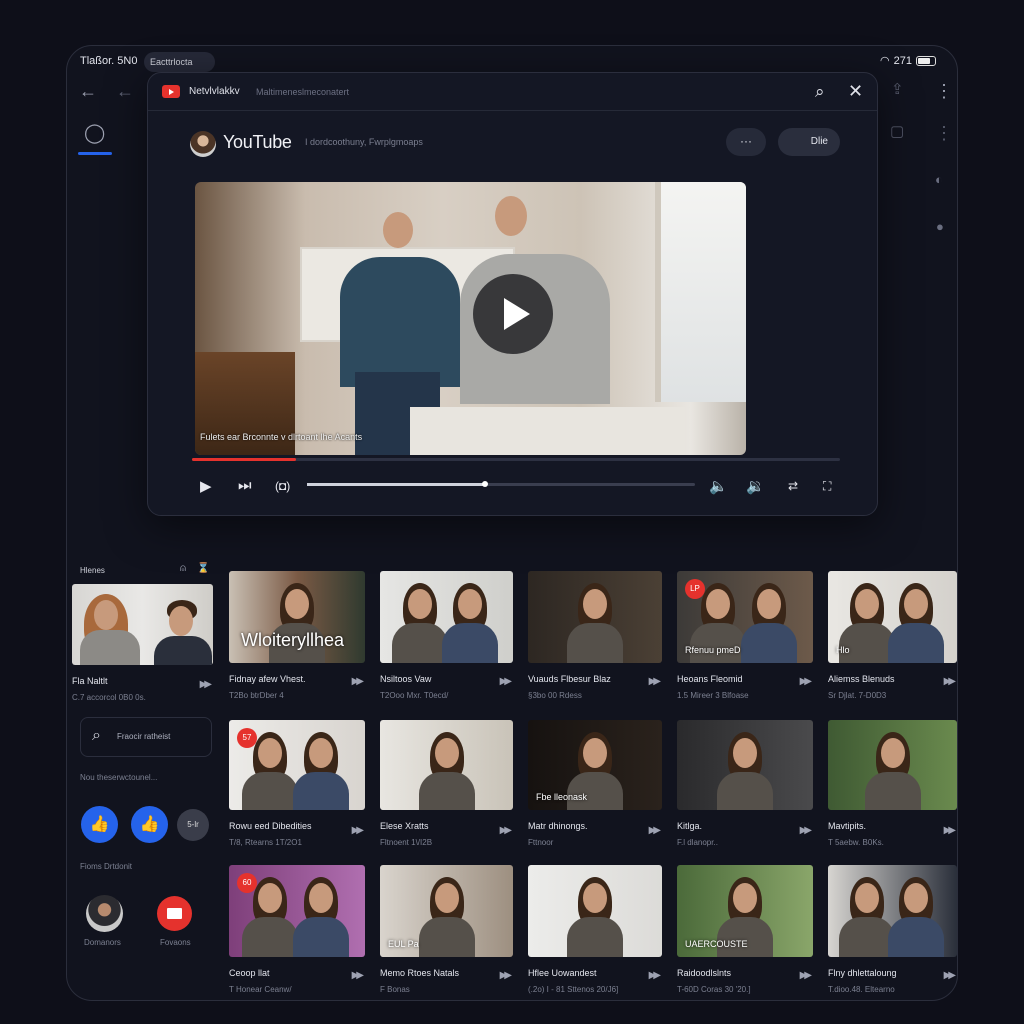 The image size is (1024, 1024). What do you see at coordinates (939, 179) in the screenshot?
I see `globe-icon: ◐` at bounding box center [939, 179].